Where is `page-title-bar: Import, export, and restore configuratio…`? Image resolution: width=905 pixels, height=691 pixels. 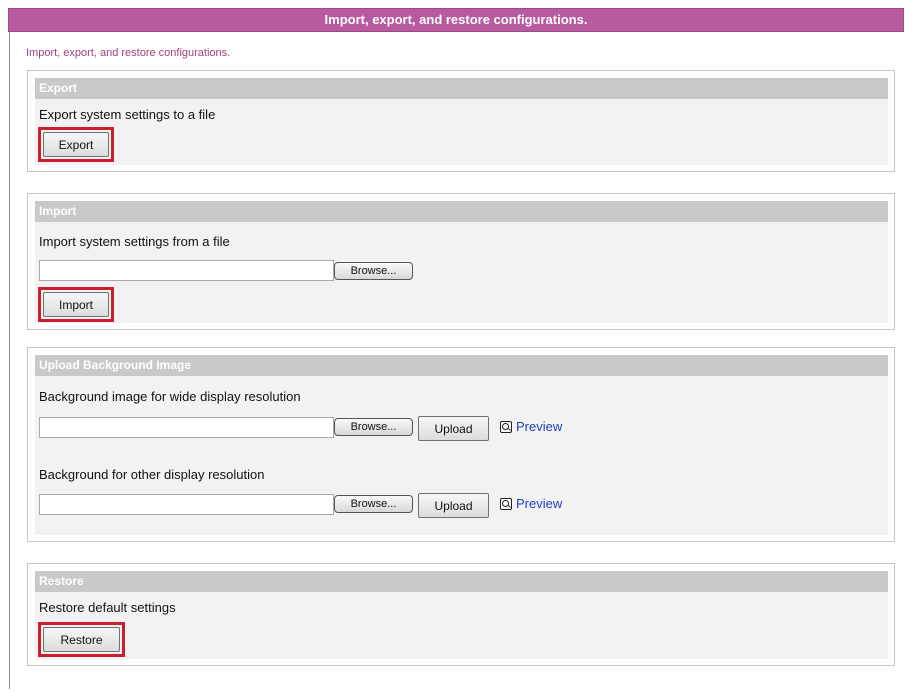 page-title-bar: Import, export, and restore configuratio… is located at coordinates (456, 20).